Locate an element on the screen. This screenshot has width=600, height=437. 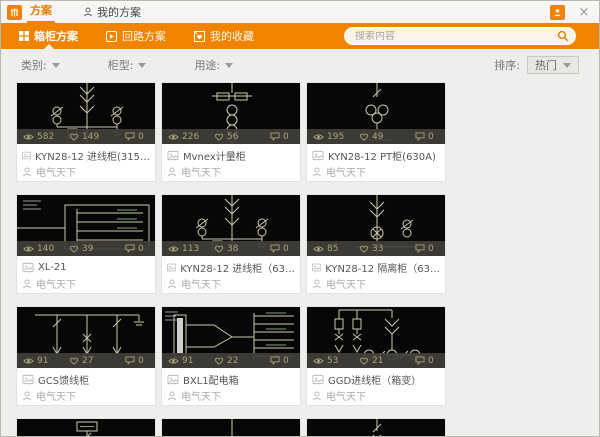
scheme-thumbnail: 113 38 0 is located at coordinates (231, 225).